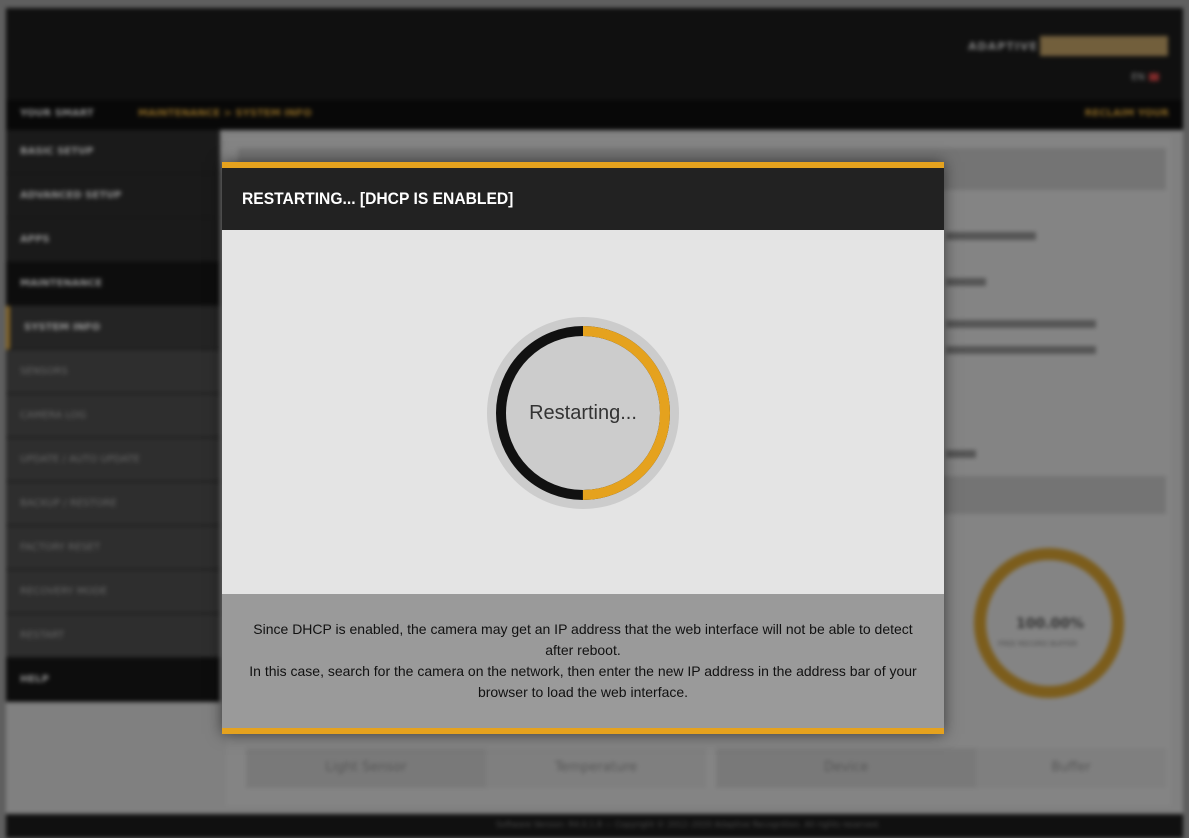  Describe the element at coordinates (378, 198) in the screenshot. I see `dialog-title: RESTARTING... [DHCP IS ENABLED]` at that location.